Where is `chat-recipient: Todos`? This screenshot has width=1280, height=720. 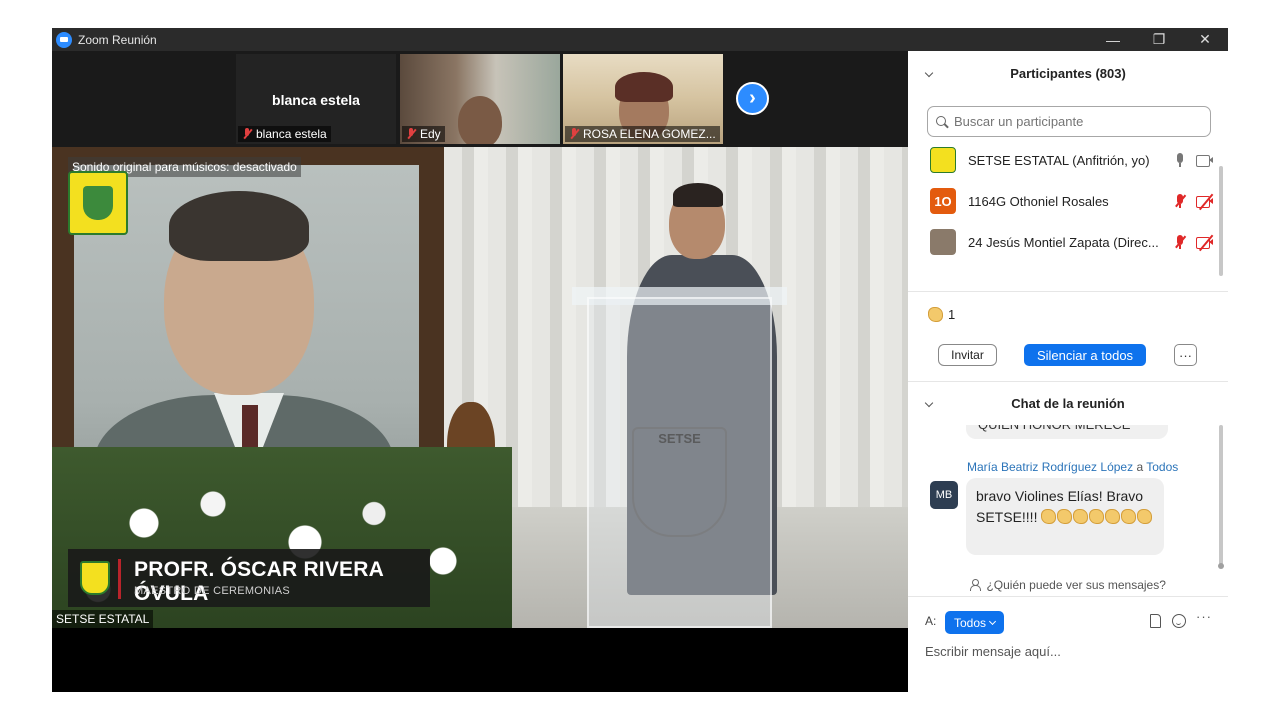 chat-recipient: Todos is located at coordinates (1162, 467).